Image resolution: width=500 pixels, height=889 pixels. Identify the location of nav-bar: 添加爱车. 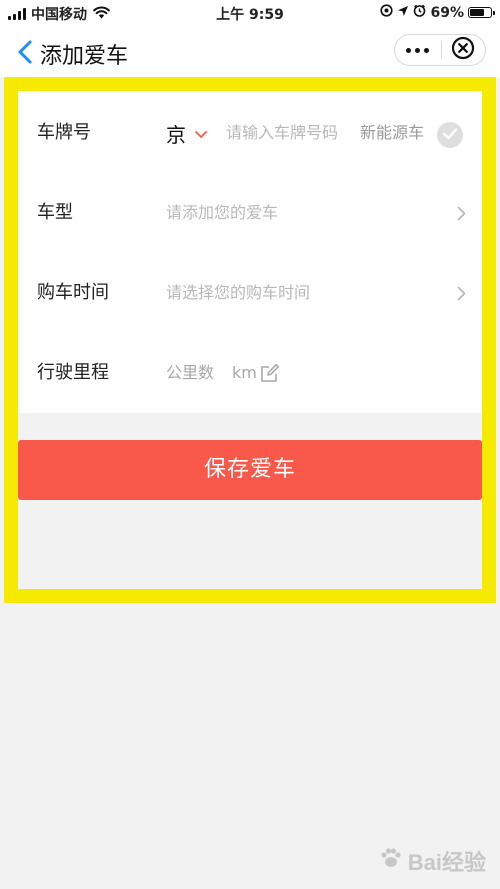
(250, 52).